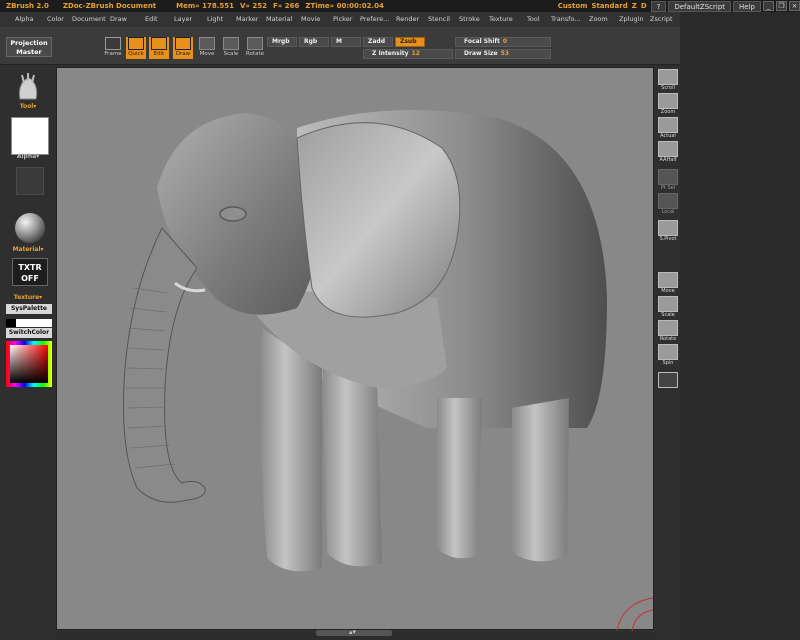 The width and height of the screenshot is (800, 640). What do you see at coordinates (28, 297) in the screenshot?
I see `texture-label: Texture▾` at bounding box center [28, 297].